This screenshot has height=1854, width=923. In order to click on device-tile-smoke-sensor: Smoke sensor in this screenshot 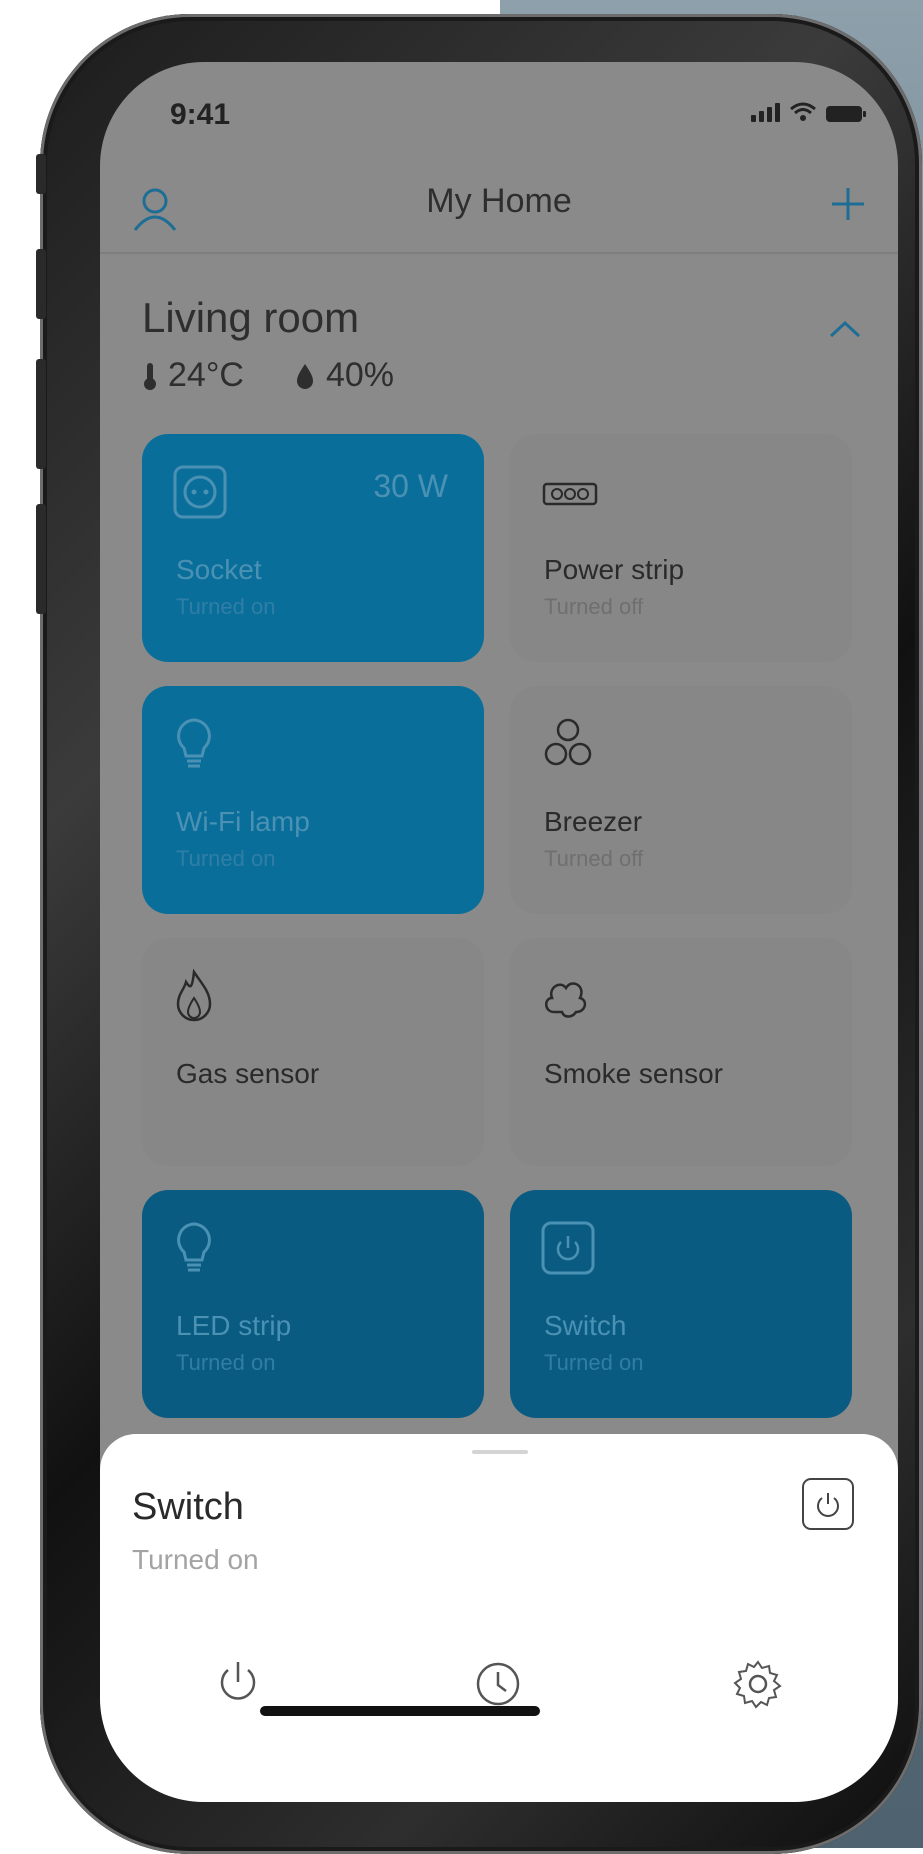, I will do `click(681, 1052)`.